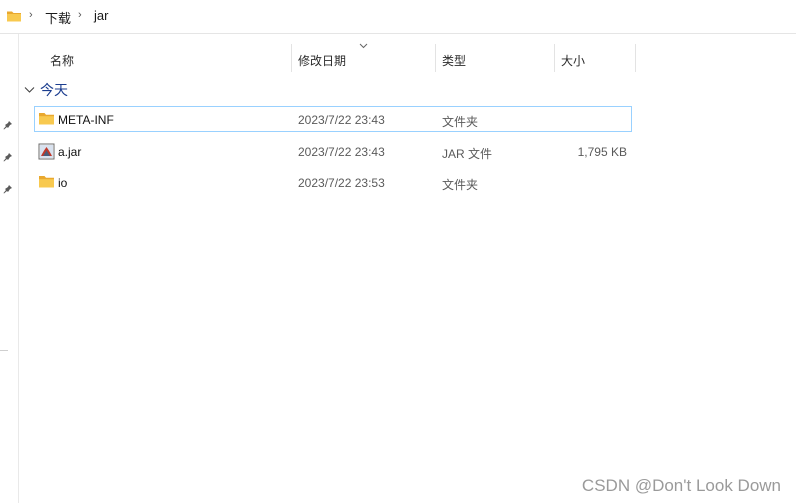  I want to click on breadcrumb-item-downloads: 下载, so click(58, 17).